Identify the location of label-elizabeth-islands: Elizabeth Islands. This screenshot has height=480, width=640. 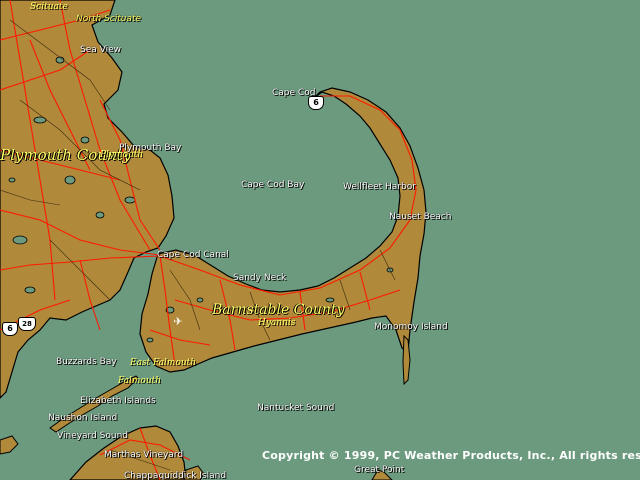
(118, 401).